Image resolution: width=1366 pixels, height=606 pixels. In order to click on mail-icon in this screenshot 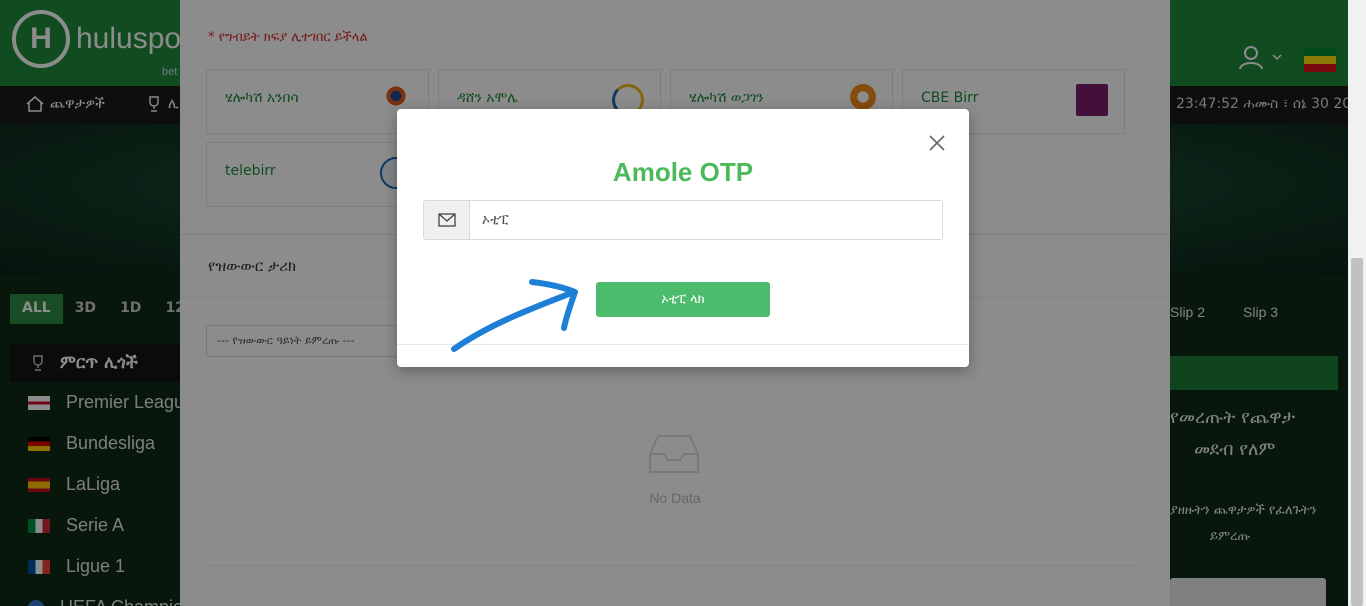, I will do `click(446, 220)`.